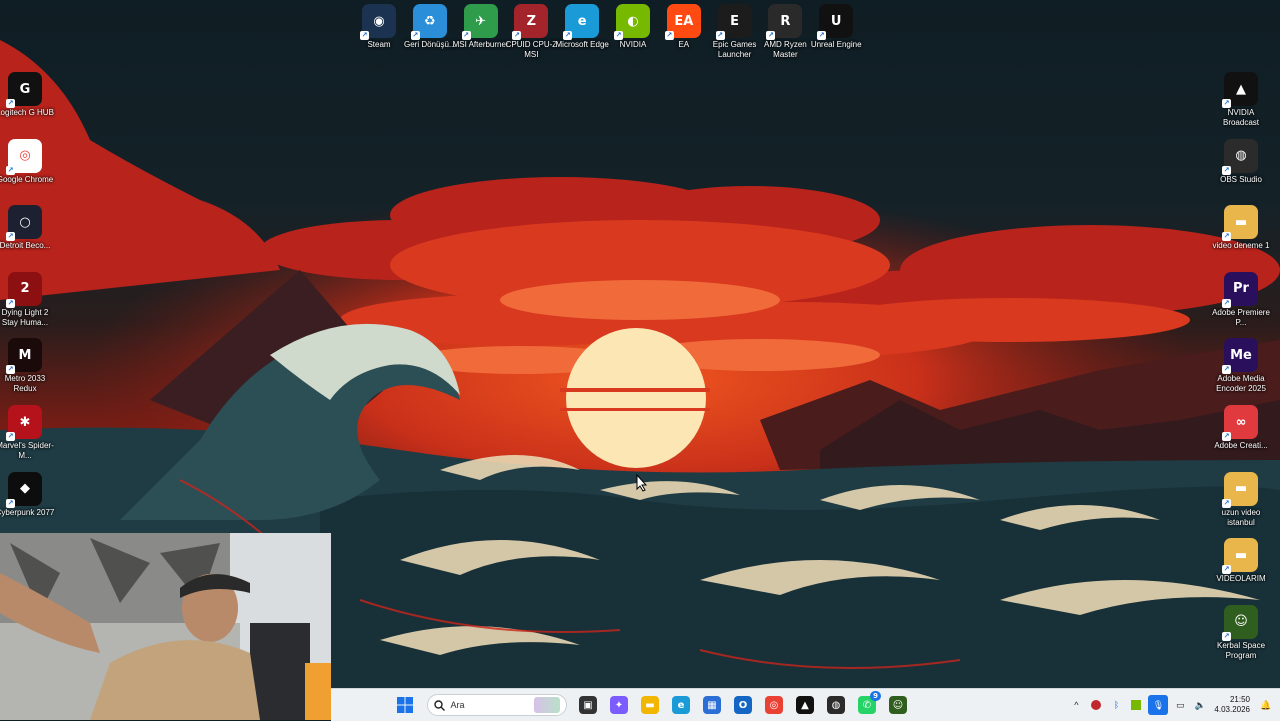 The width and height of the screenshot is (1280, 721). I want to click on store-button: ▦, so click(712, 705).